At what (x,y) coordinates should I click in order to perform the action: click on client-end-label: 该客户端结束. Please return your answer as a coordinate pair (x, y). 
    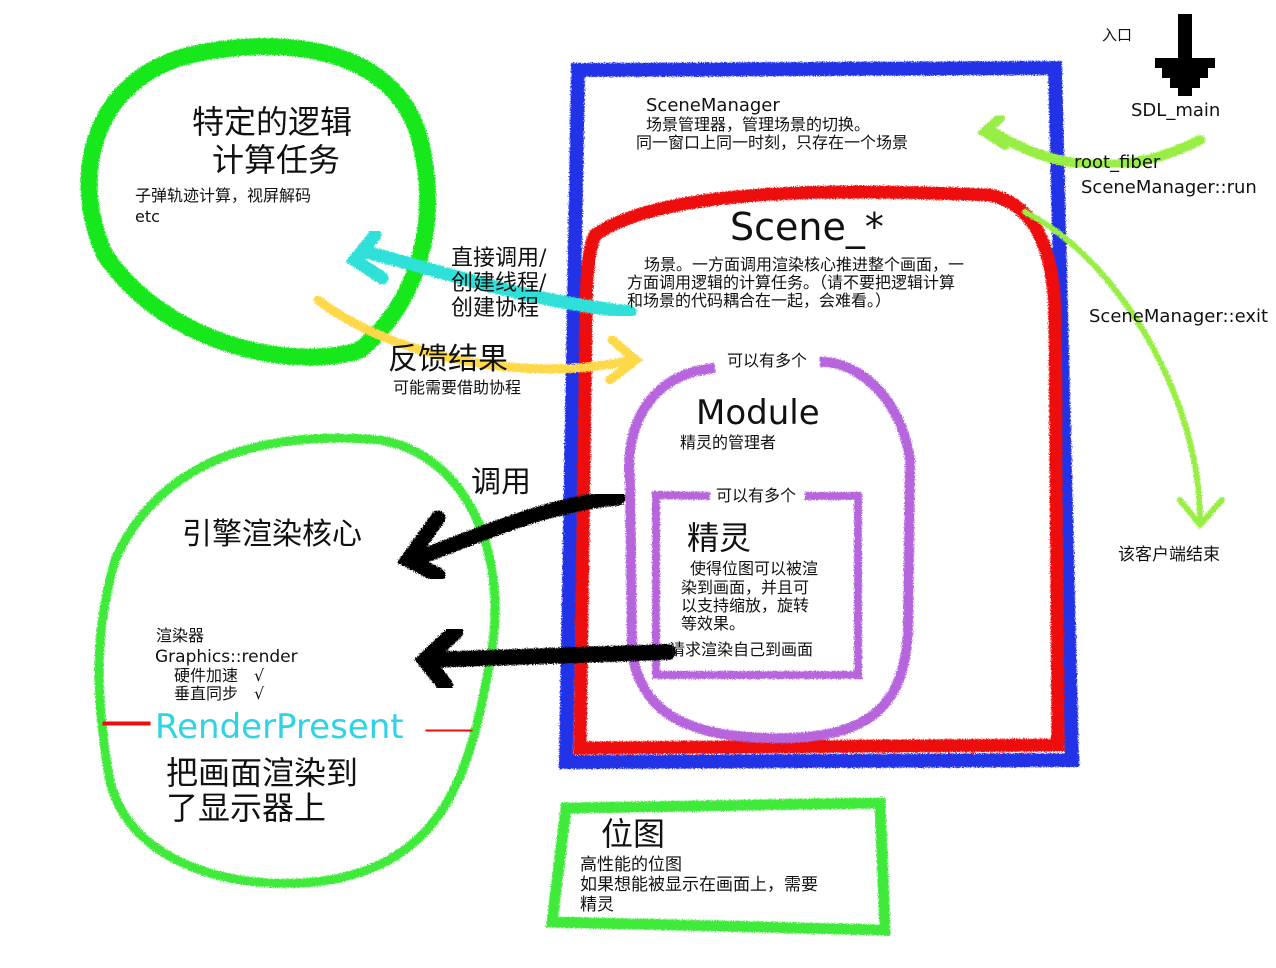
    Looking at the image, I should click on (1169, 555).